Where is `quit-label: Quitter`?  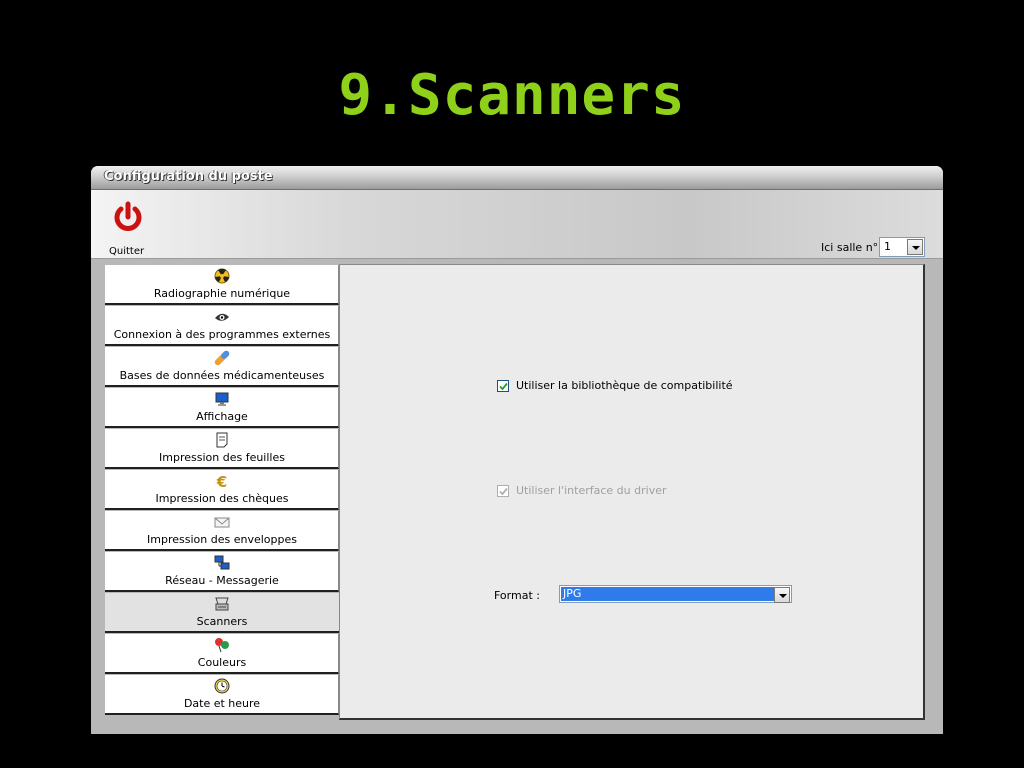 quit-label: Quitter is located at coordinates (127, 251).